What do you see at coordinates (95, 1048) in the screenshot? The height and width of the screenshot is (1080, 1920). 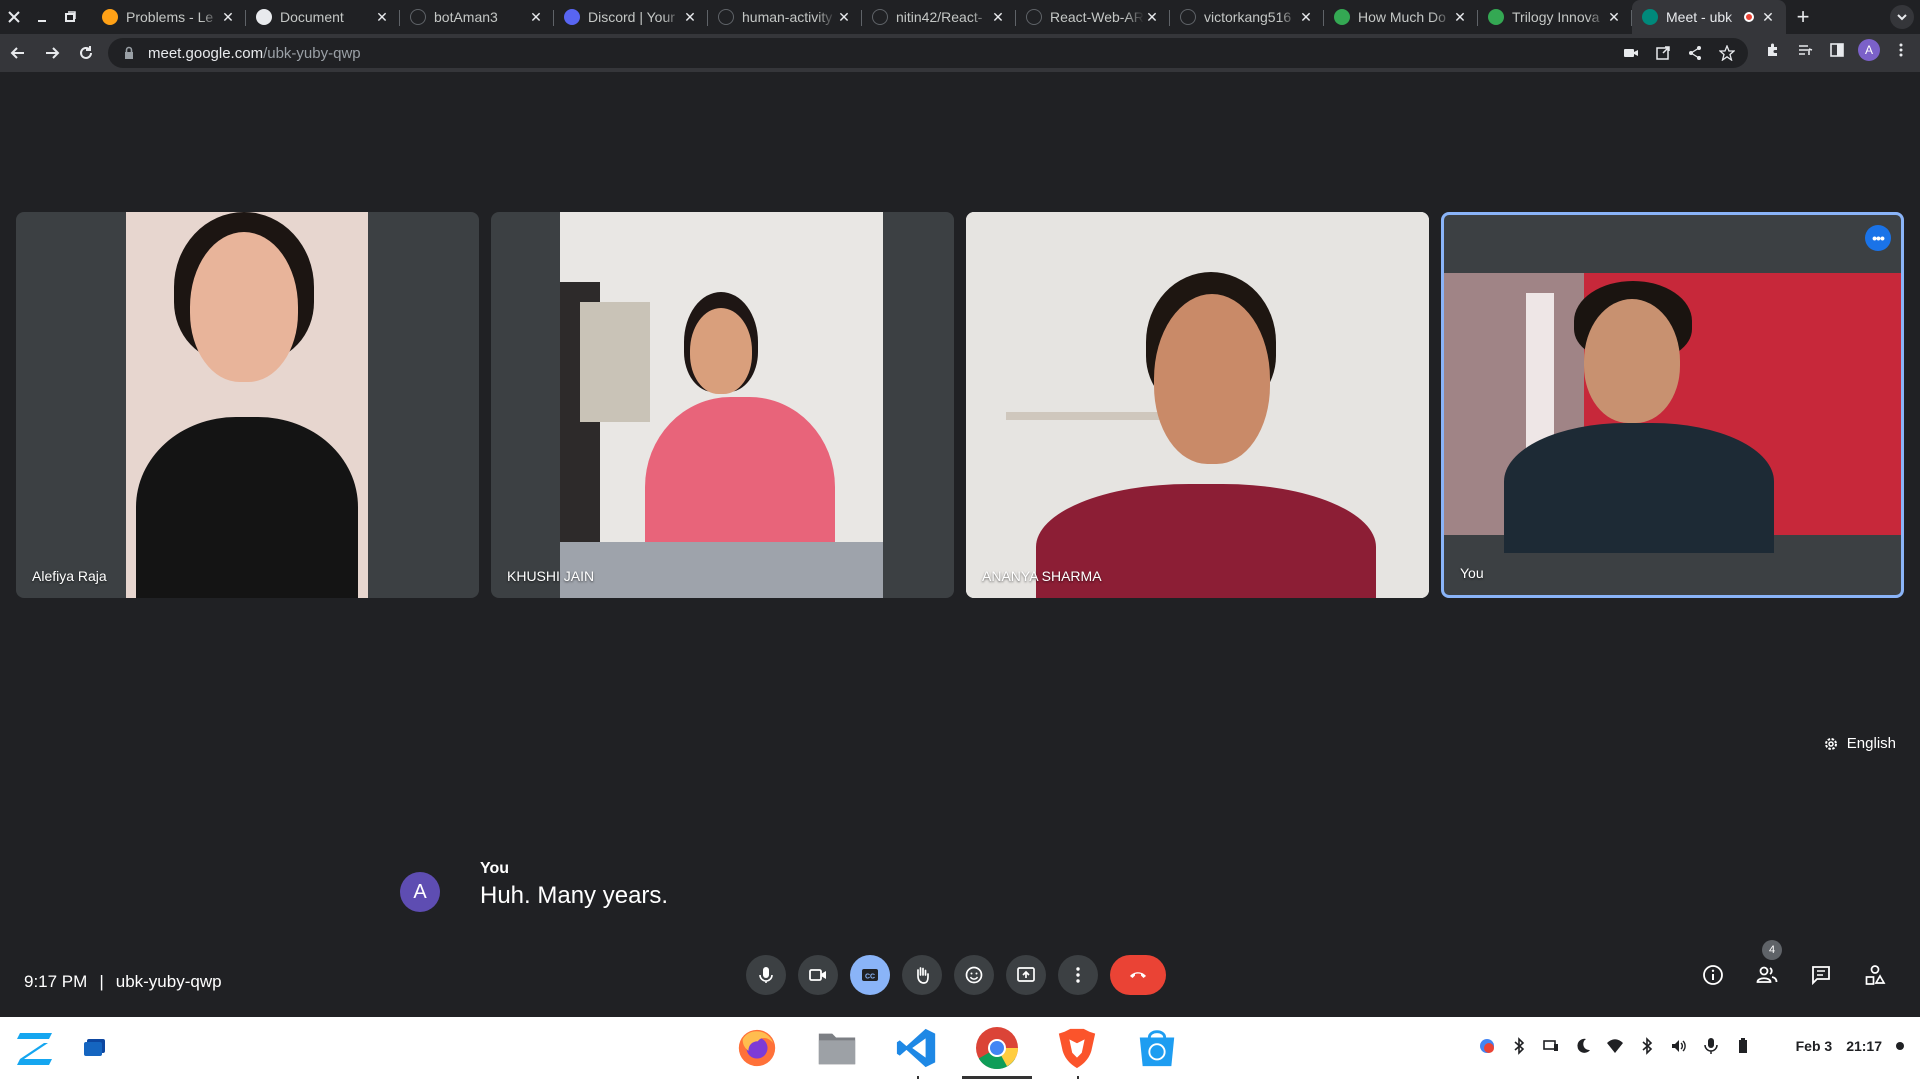 I see `window-switcher-icon` at bounding box center [95, 1048].